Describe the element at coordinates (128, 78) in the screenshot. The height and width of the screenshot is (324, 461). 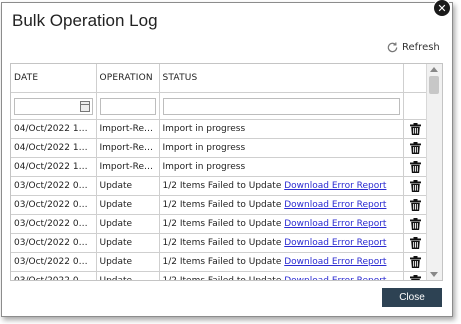
I see `column-header-operation: OPERATION` at that location.